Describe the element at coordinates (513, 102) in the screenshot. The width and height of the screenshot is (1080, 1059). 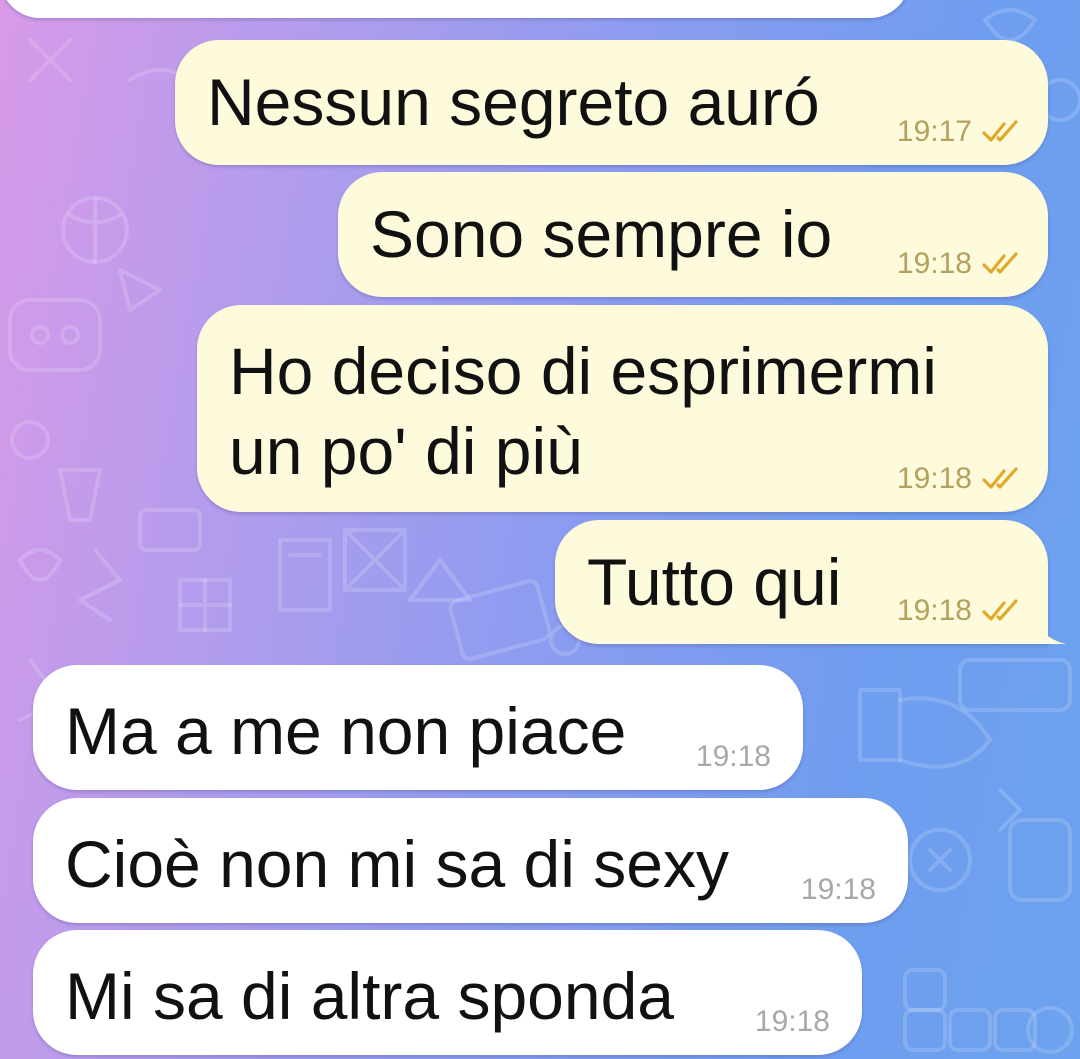
I see `message-text: Nessun segreto auró` at that location.